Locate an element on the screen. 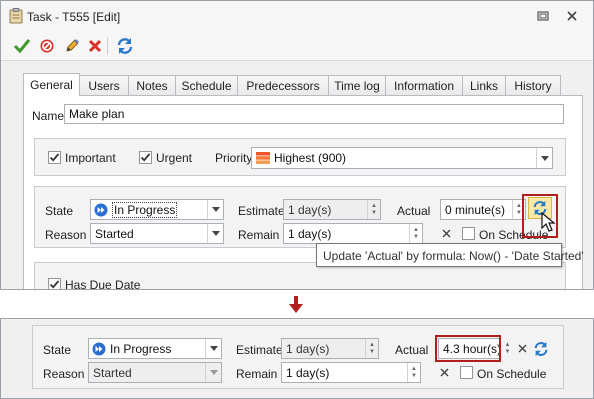 The image size is (594, 399). no-entry-icon is located at coordinates (47, 46).